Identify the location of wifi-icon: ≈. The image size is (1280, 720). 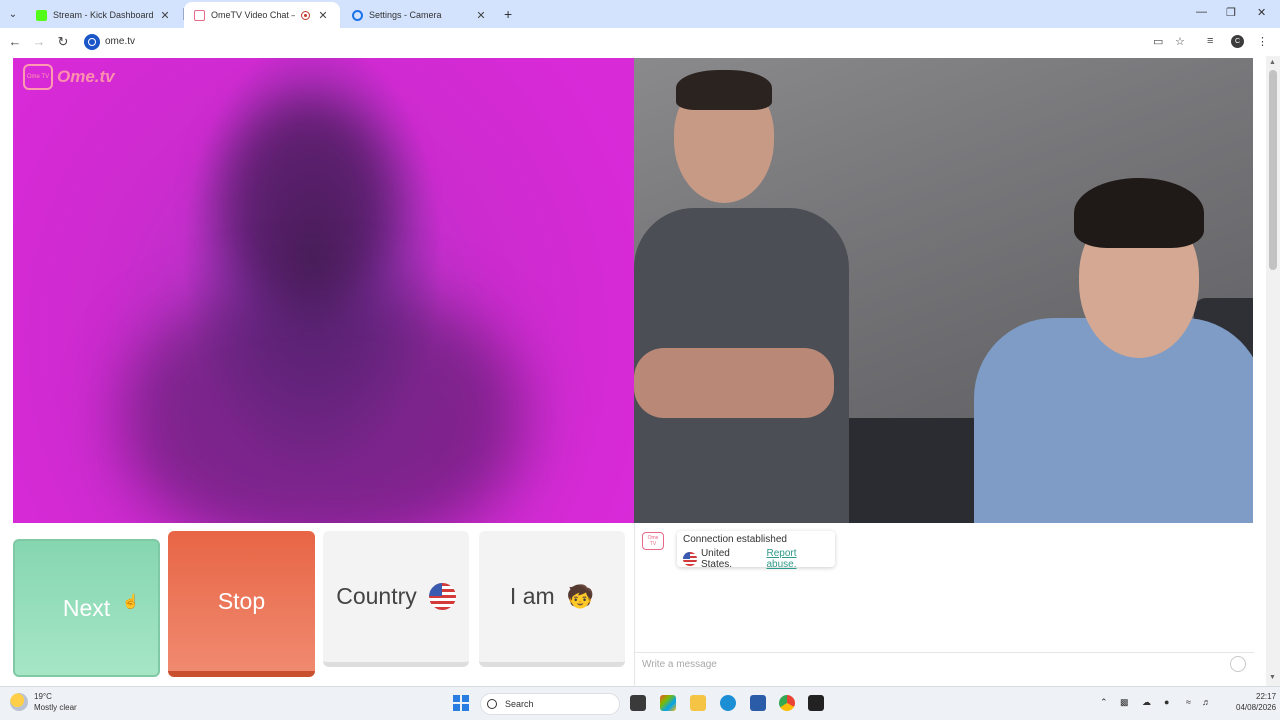
(1188, 702).